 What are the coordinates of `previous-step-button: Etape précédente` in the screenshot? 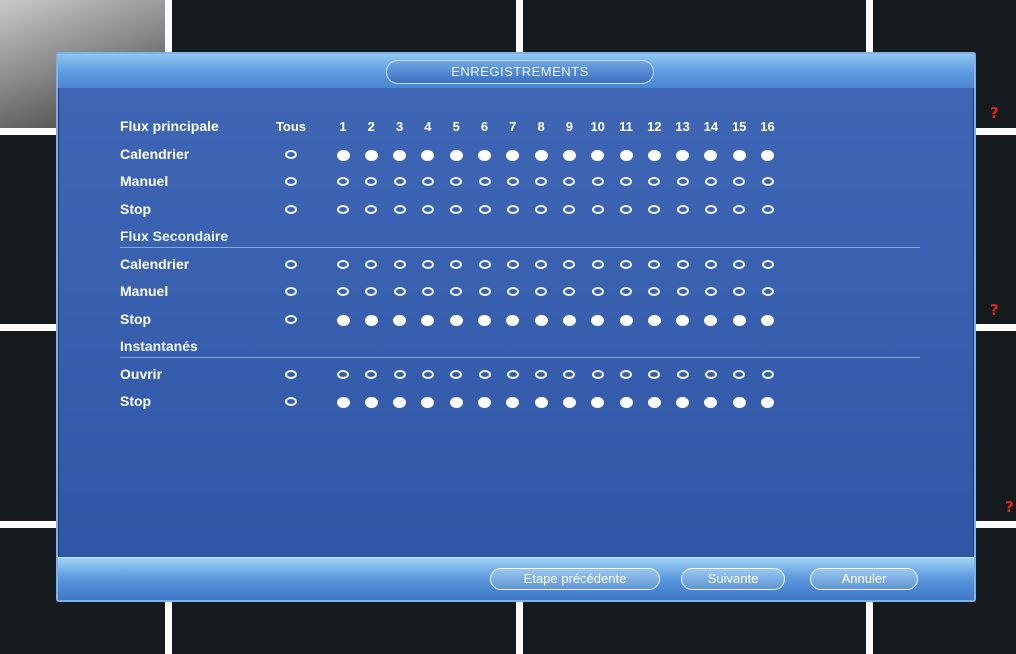 It's located at (575, 579).